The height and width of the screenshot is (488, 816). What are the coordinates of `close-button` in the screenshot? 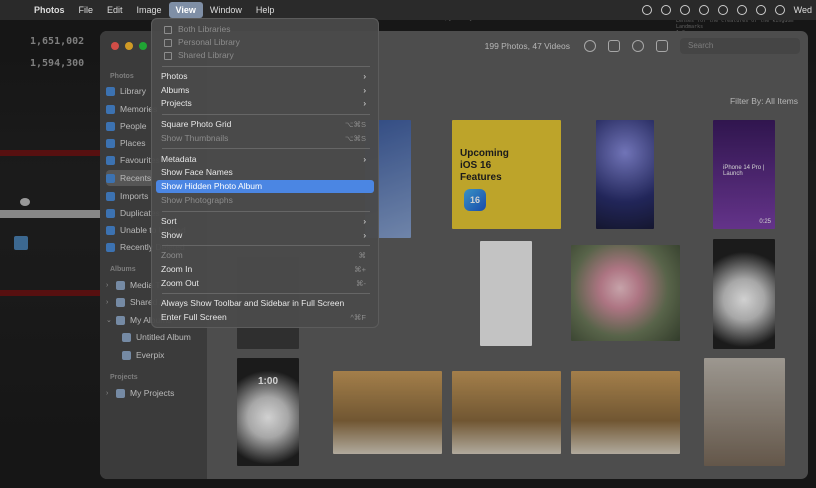 It's located at (115, 46).